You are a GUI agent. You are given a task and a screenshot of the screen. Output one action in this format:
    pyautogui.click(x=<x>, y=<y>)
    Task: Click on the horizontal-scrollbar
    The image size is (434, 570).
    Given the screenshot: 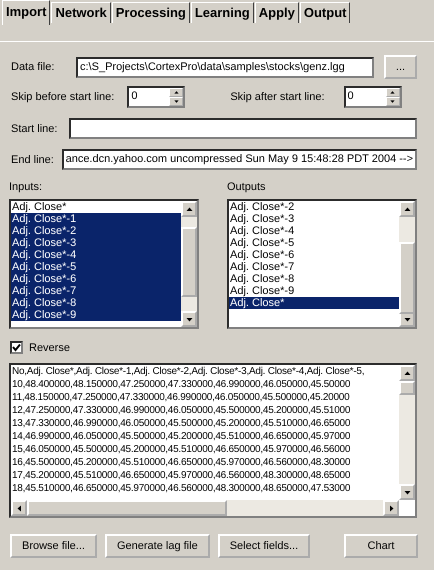 What is the action you would take?
    pyautogui.click(x=205, y=508)
    